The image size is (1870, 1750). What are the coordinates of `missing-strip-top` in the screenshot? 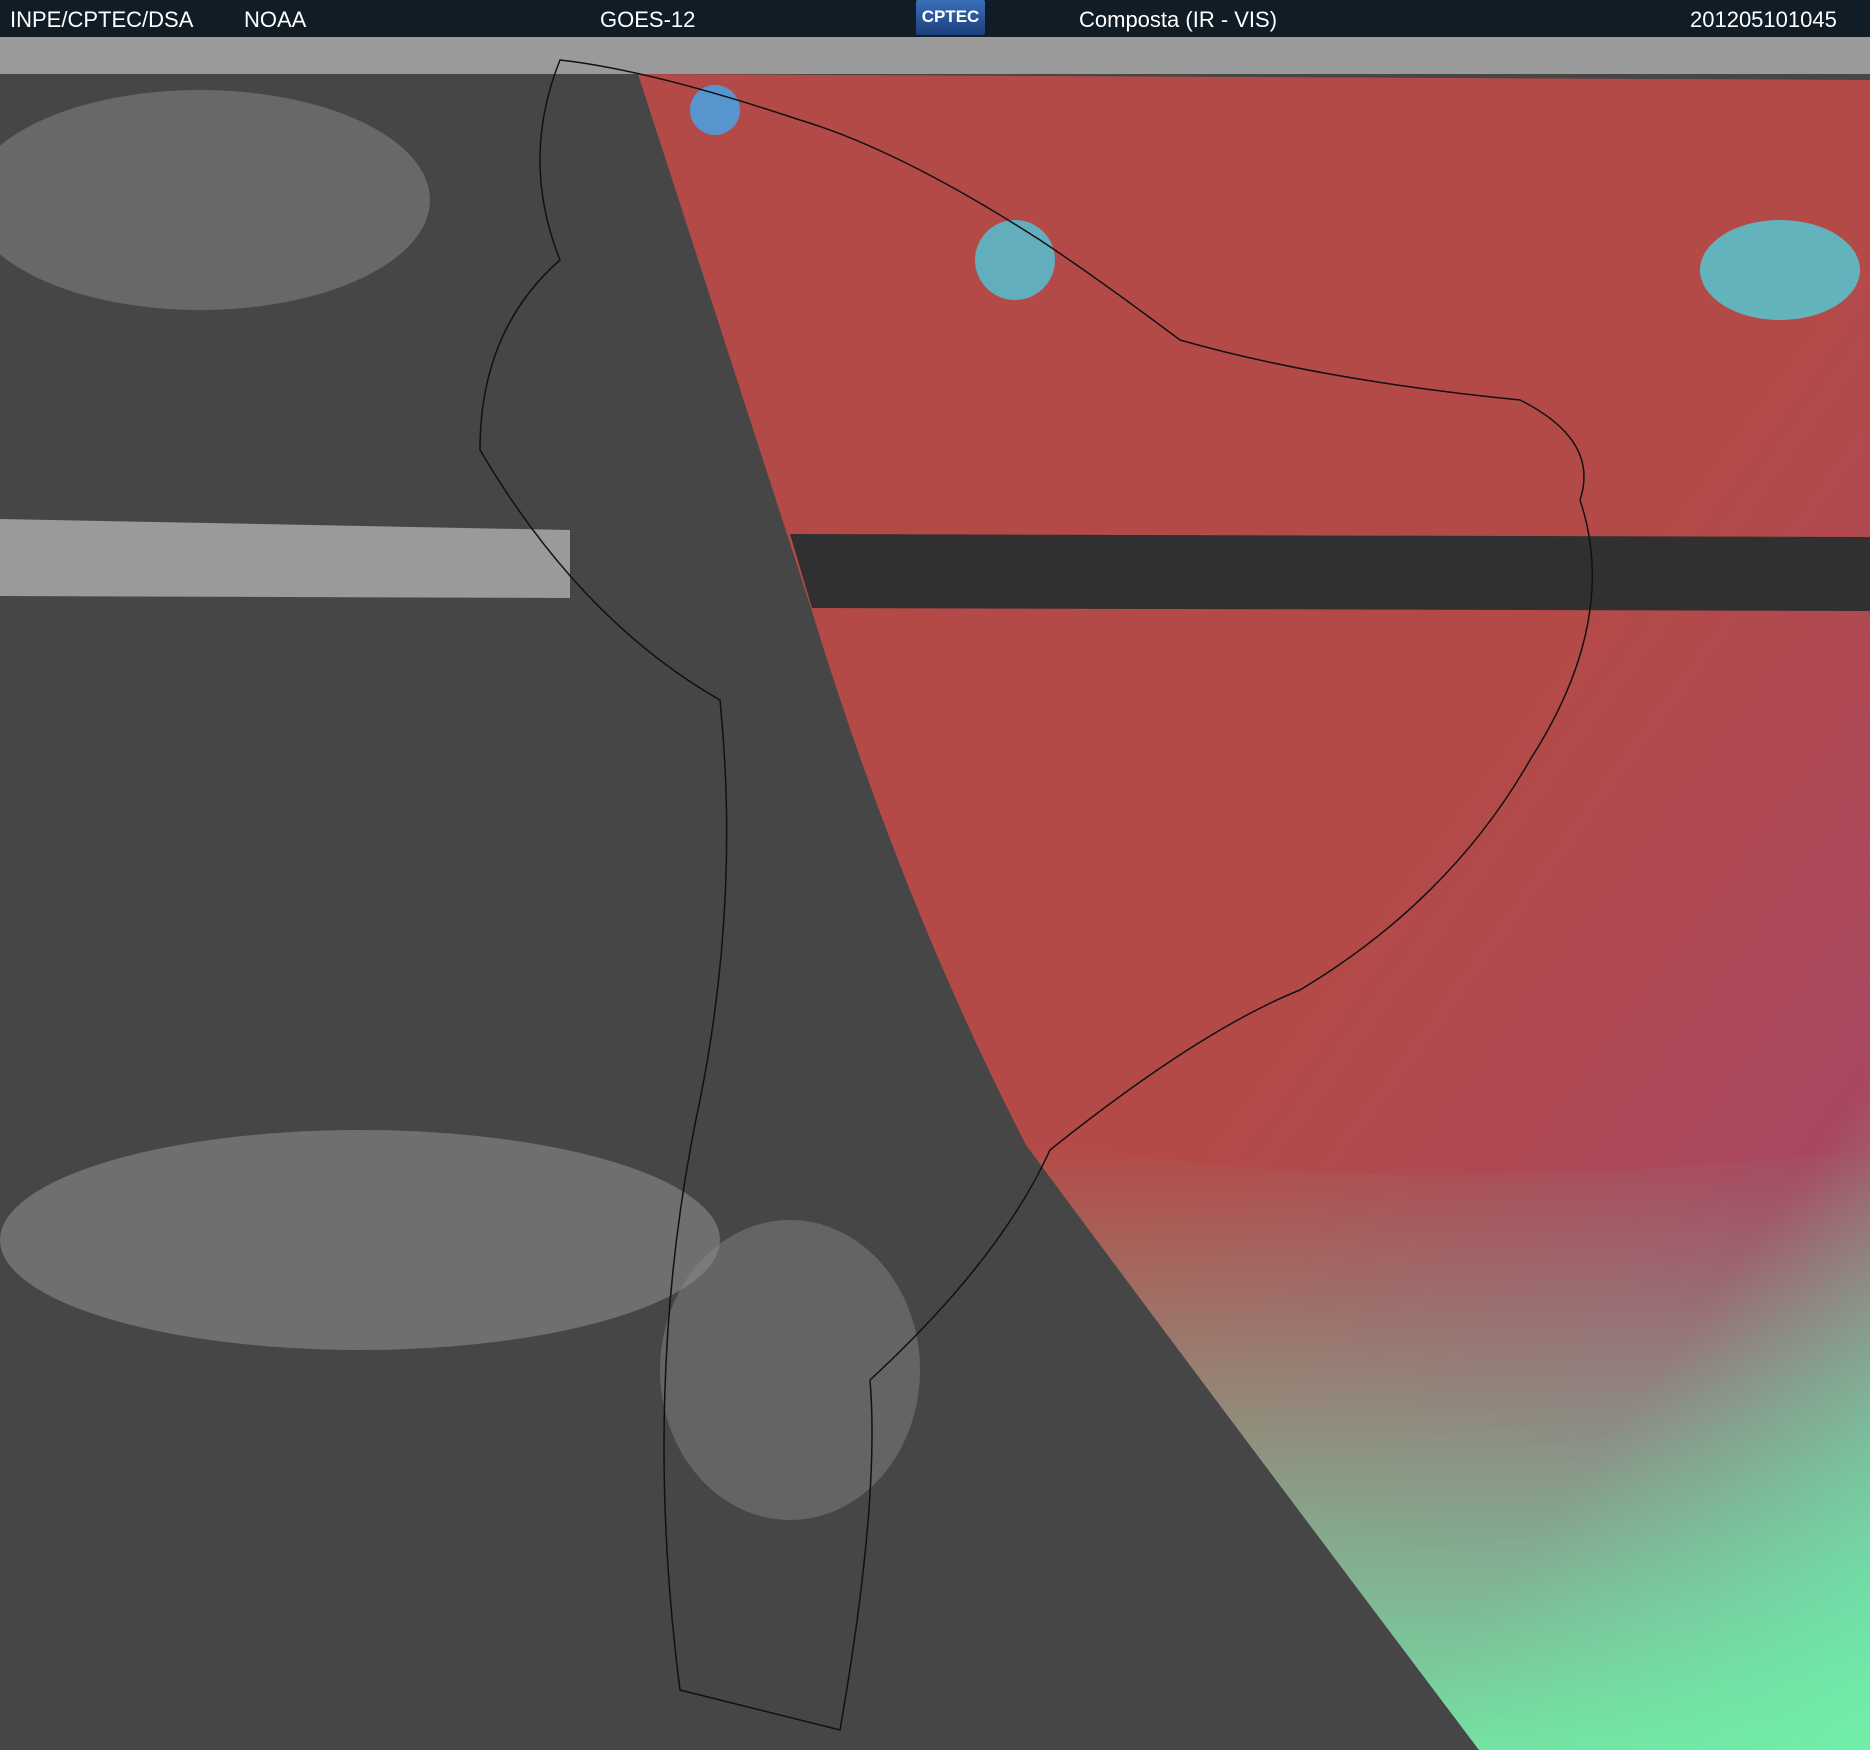 It's located at (935, 55).